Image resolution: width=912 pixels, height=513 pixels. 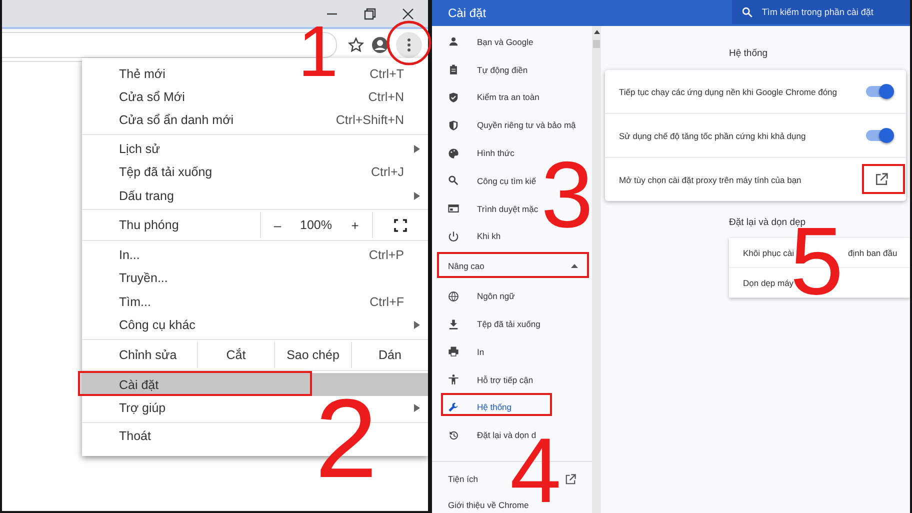 I want to click on section-title: Đặt lại và dọn dẹp, so click(x=768, y=222).